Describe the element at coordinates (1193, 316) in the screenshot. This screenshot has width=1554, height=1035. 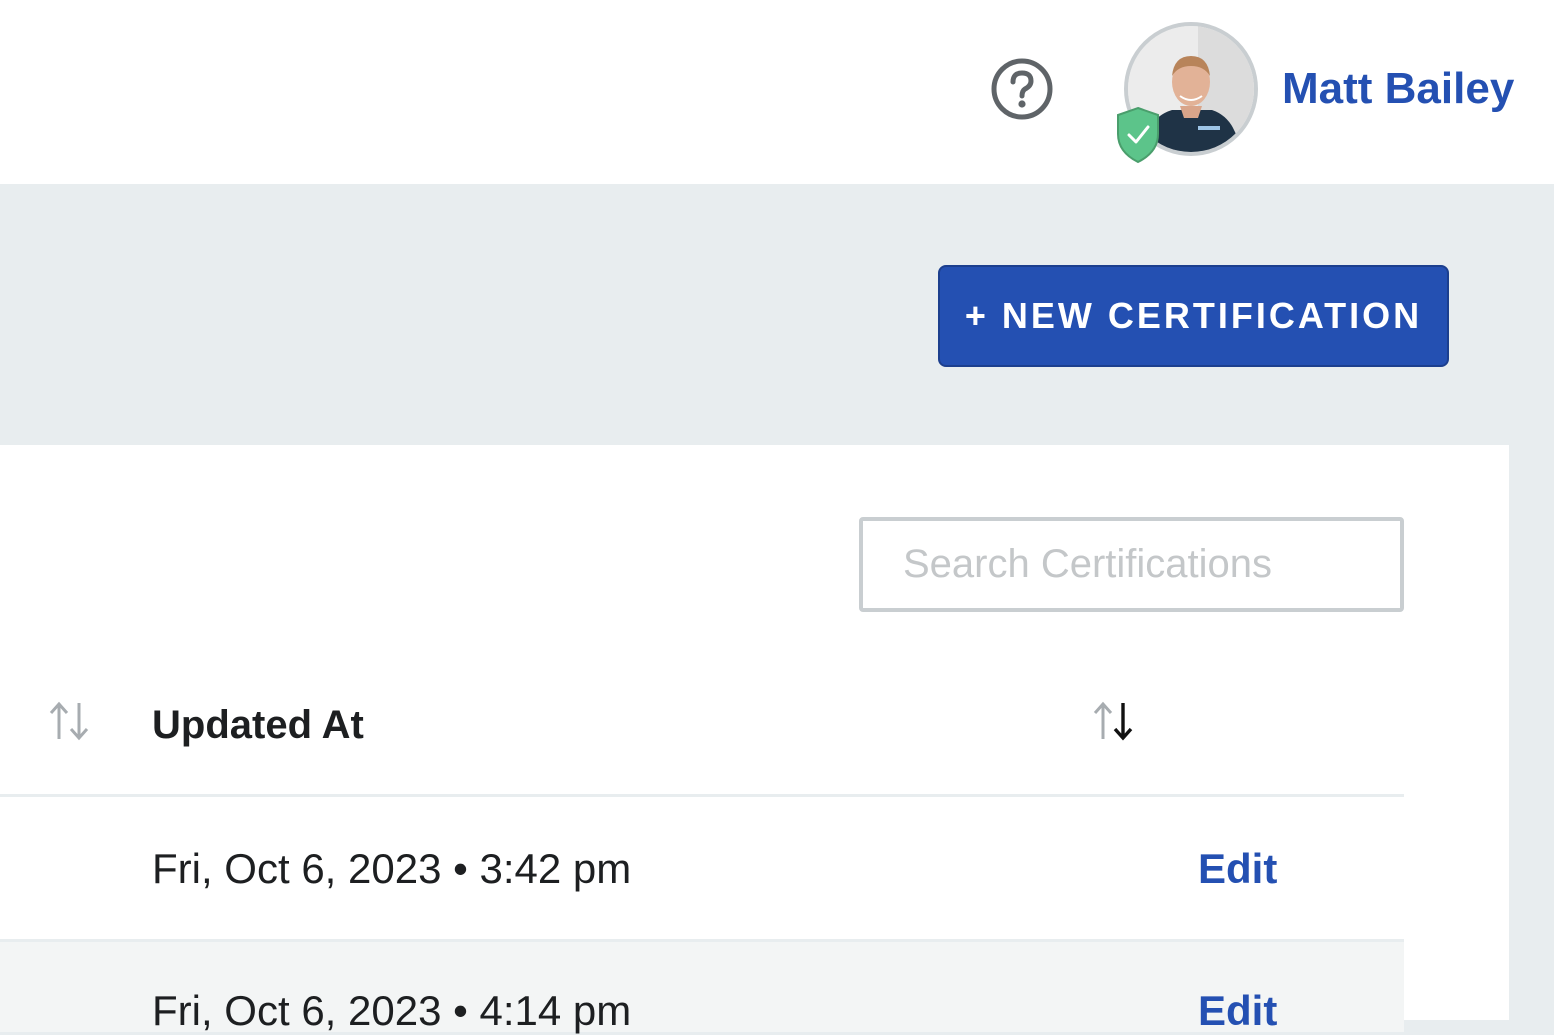
I see `new-certification-button: + NEW CERTIFICATION` at that location.